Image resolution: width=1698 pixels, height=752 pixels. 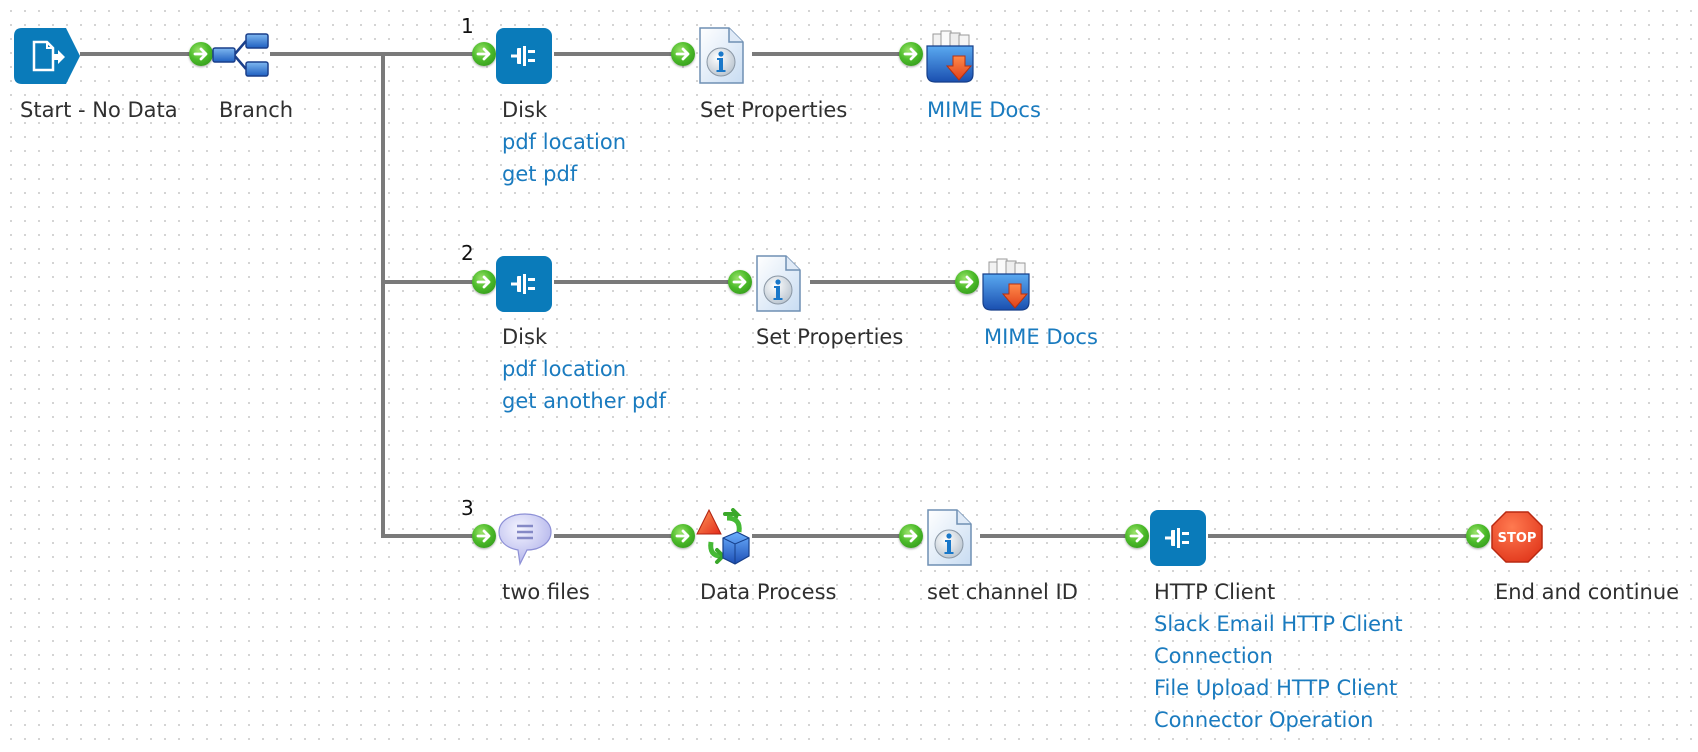 What do you see at coordinates (827, 54) in the screenshot?
I see `connector-setprops1-mime1` at bounding box center [827, 54].